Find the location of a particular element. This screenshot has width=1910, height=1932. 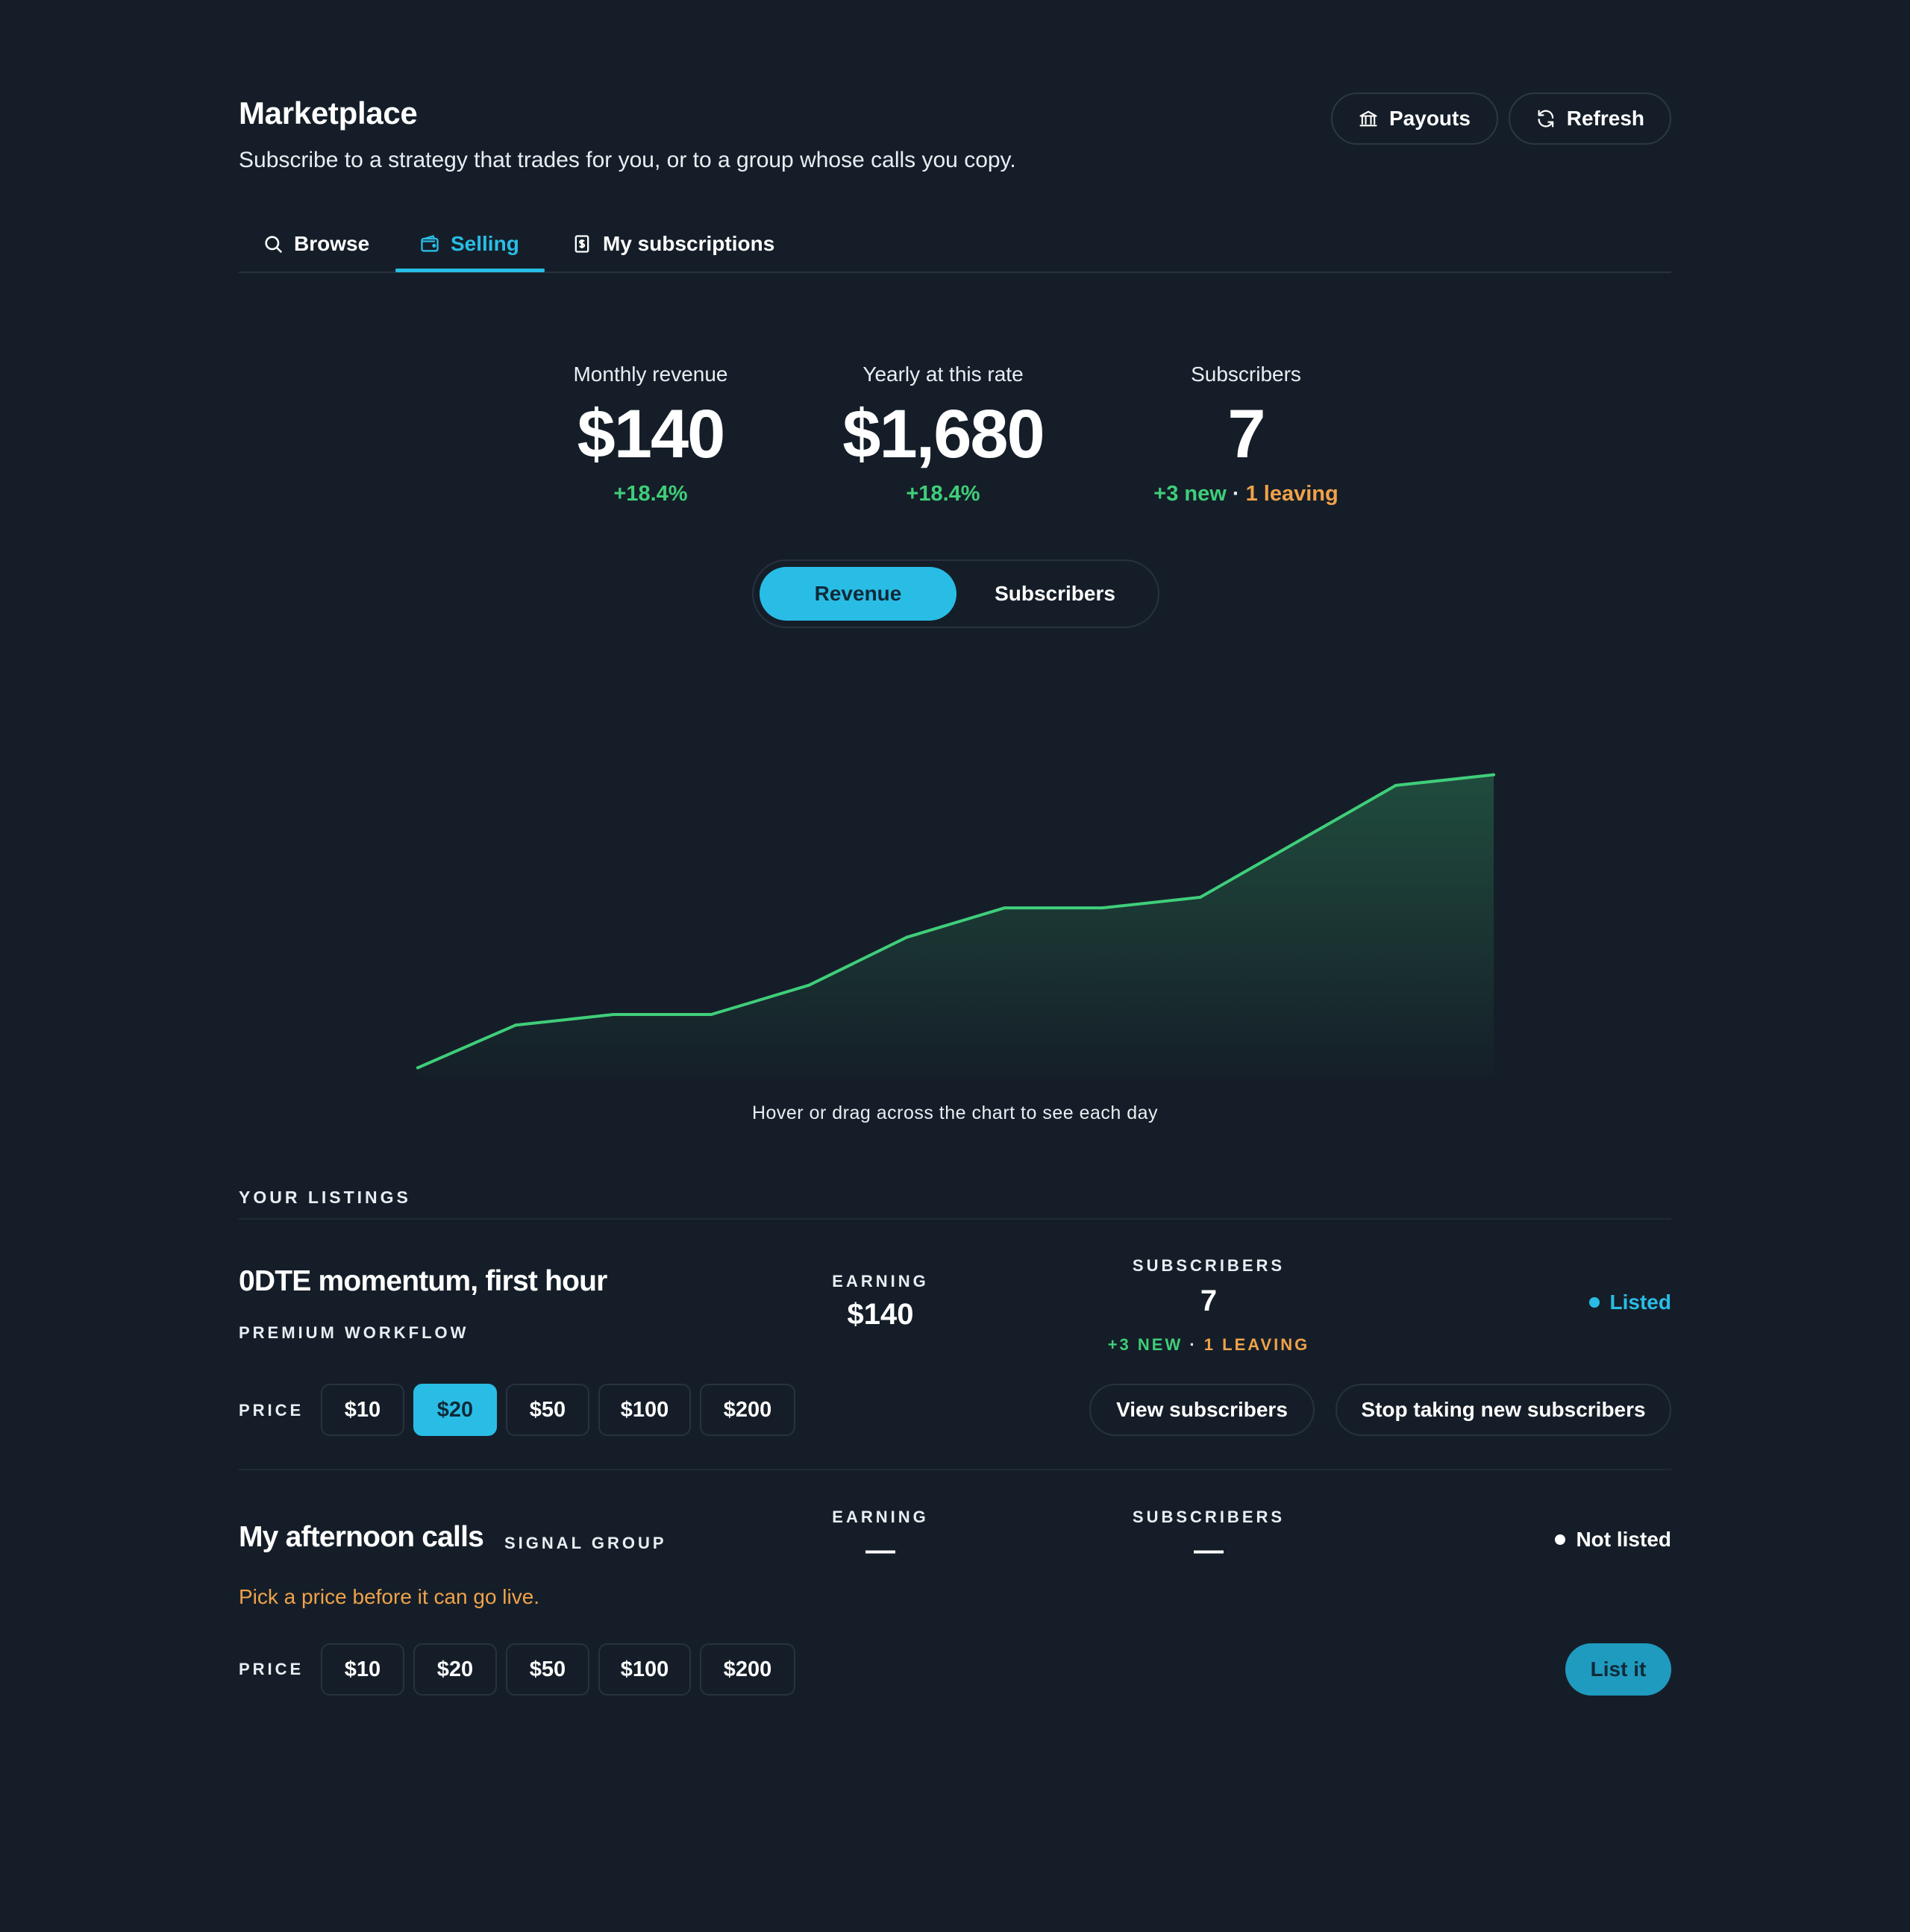

stat-value: $140 is located at coordinates (651, 434).